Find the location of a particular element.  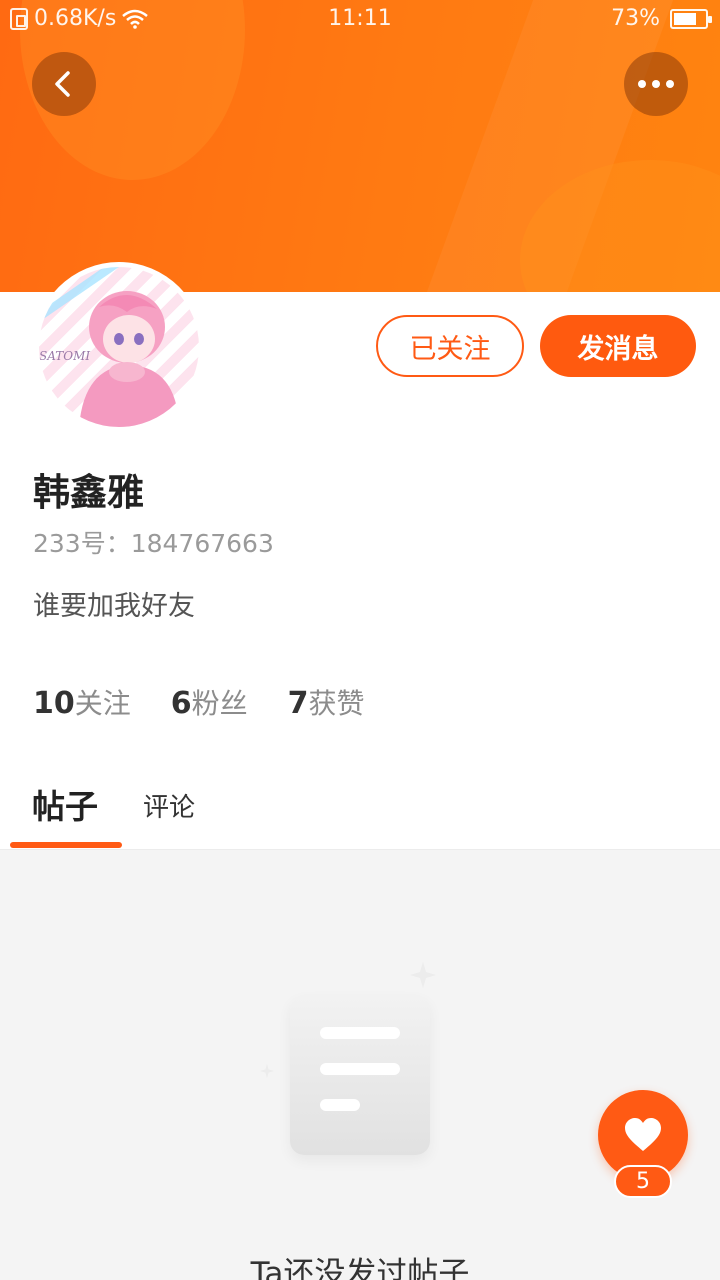

back-button is located at coordinates (64, 84).